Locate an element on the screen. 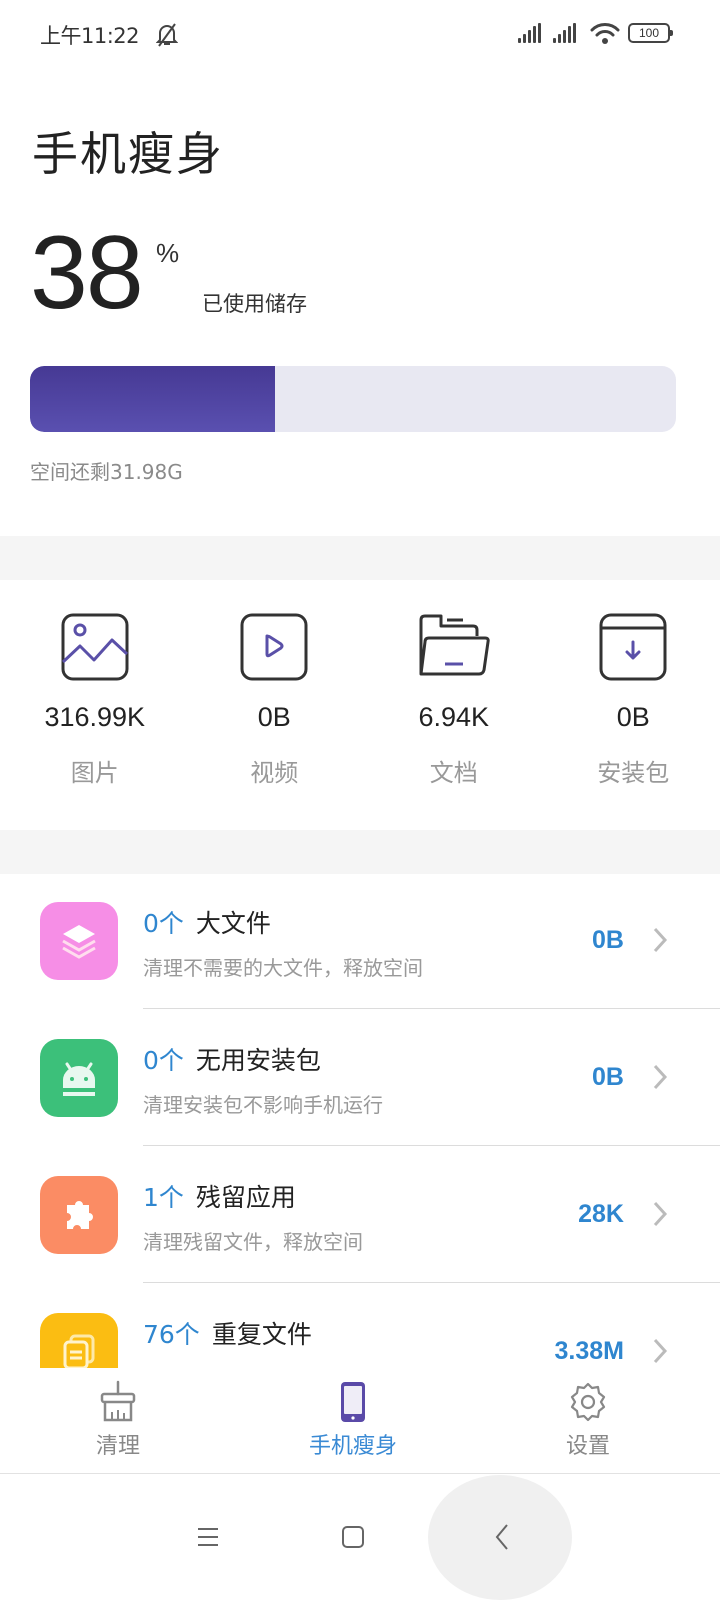 This screenshot has width=720, height=1600. status-time: 上午11:22 is located at coordinates (90, 36).